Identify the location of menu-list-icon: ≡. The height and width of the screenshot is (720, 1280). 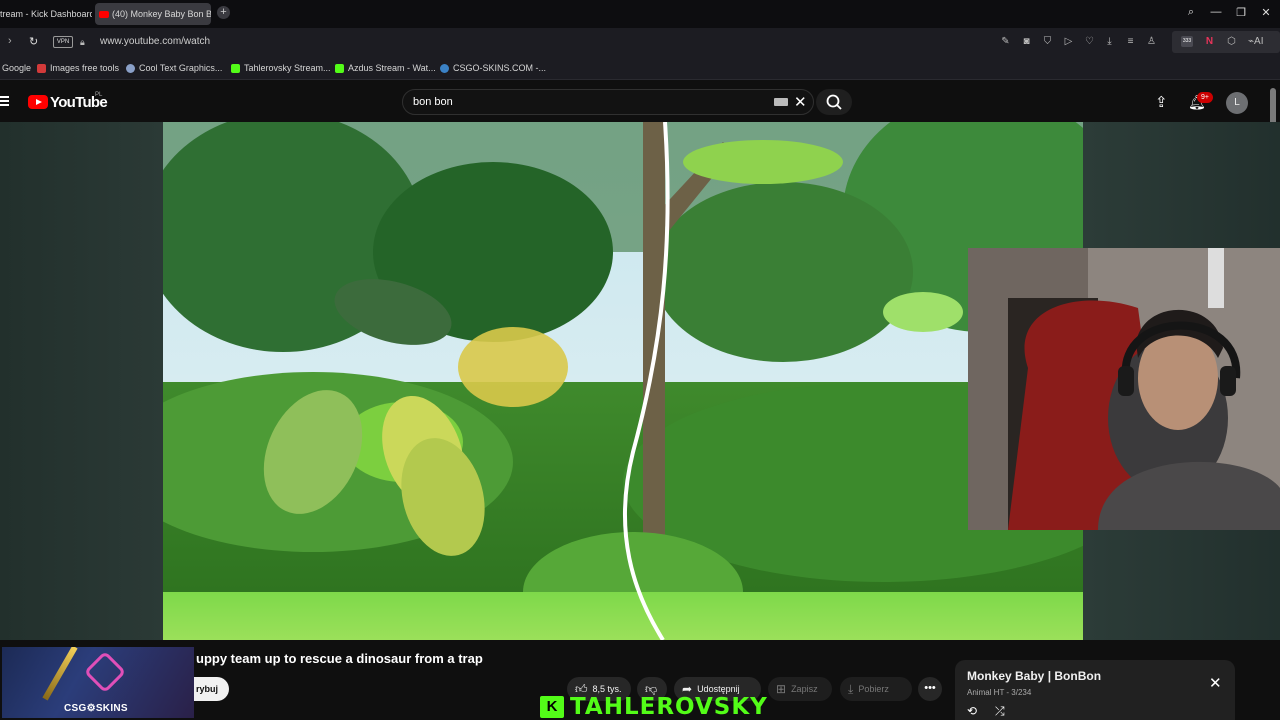
(1130, 41).